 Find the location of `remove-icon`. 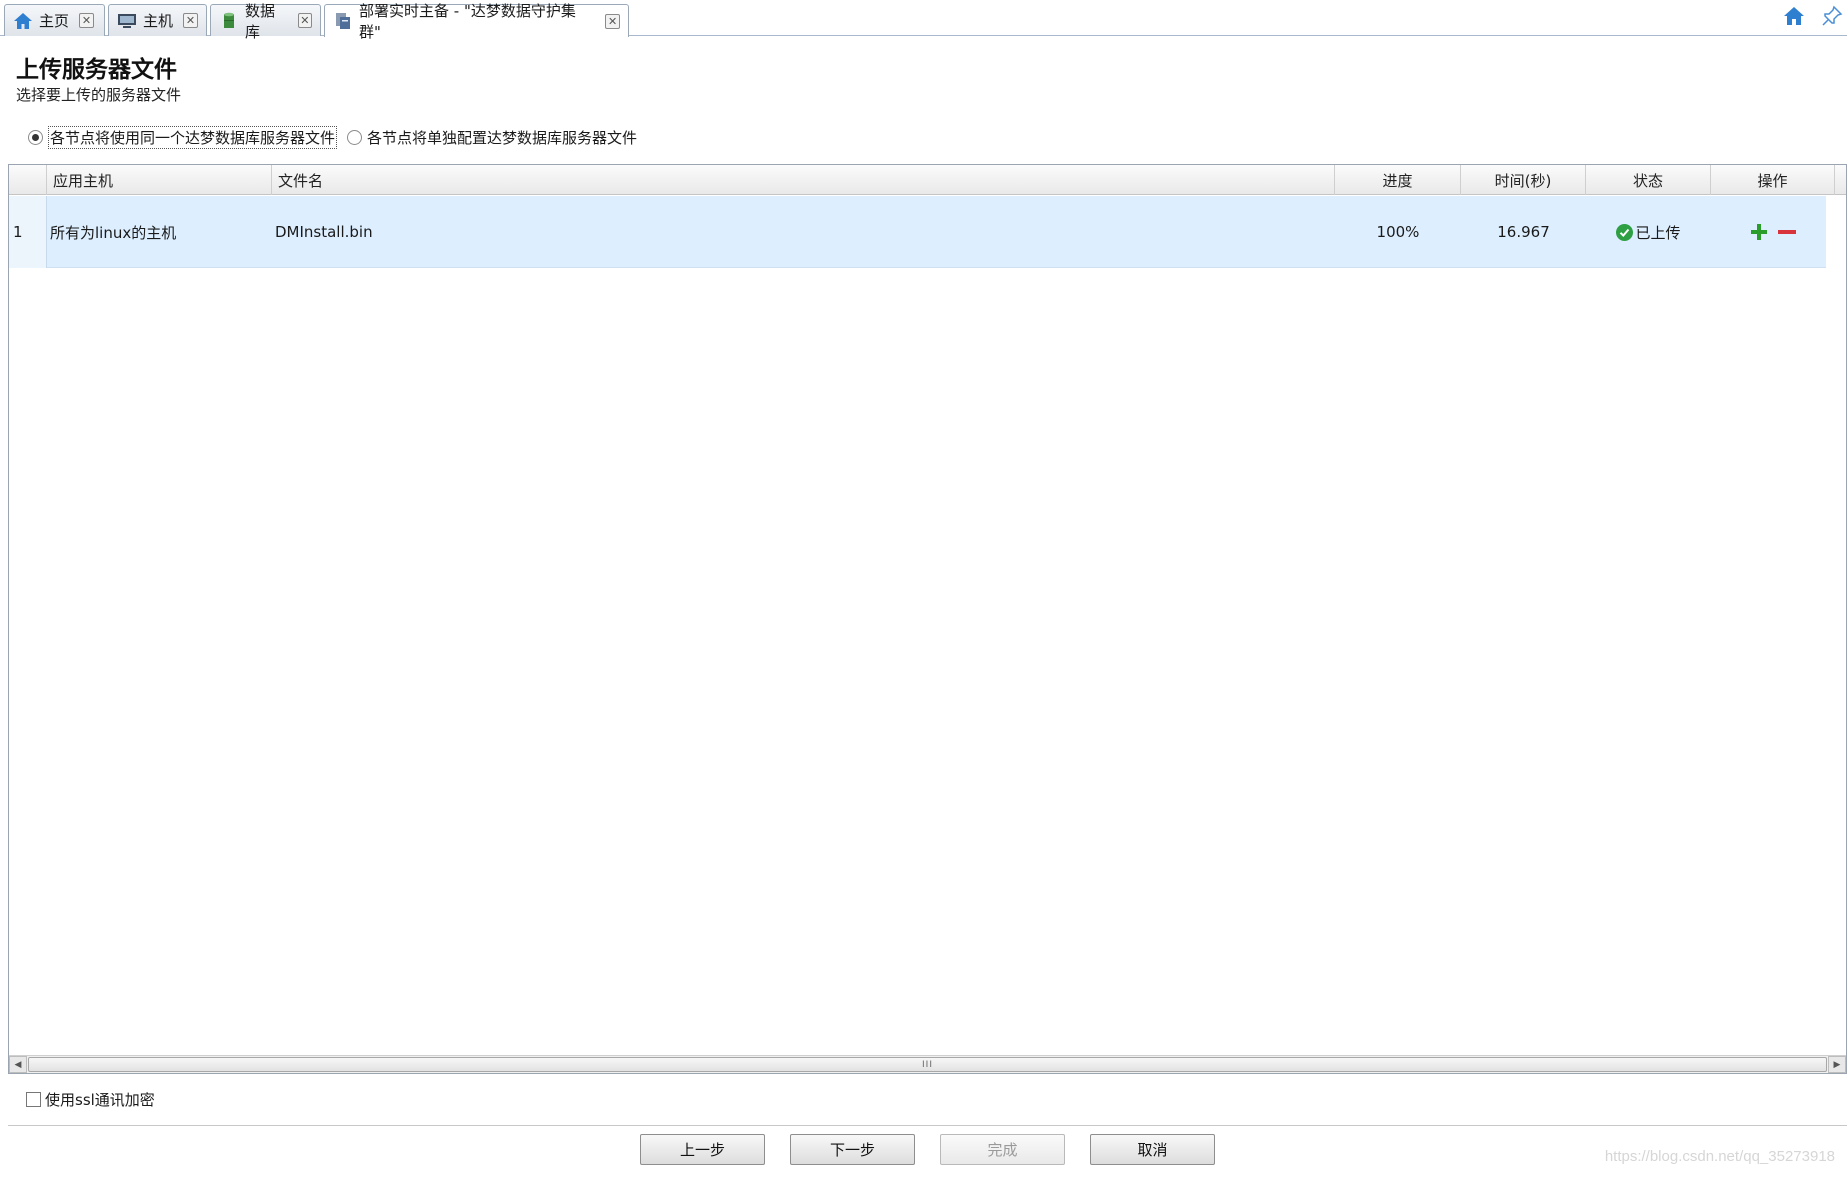

remove-icon is located at coordinates (1787, 232).